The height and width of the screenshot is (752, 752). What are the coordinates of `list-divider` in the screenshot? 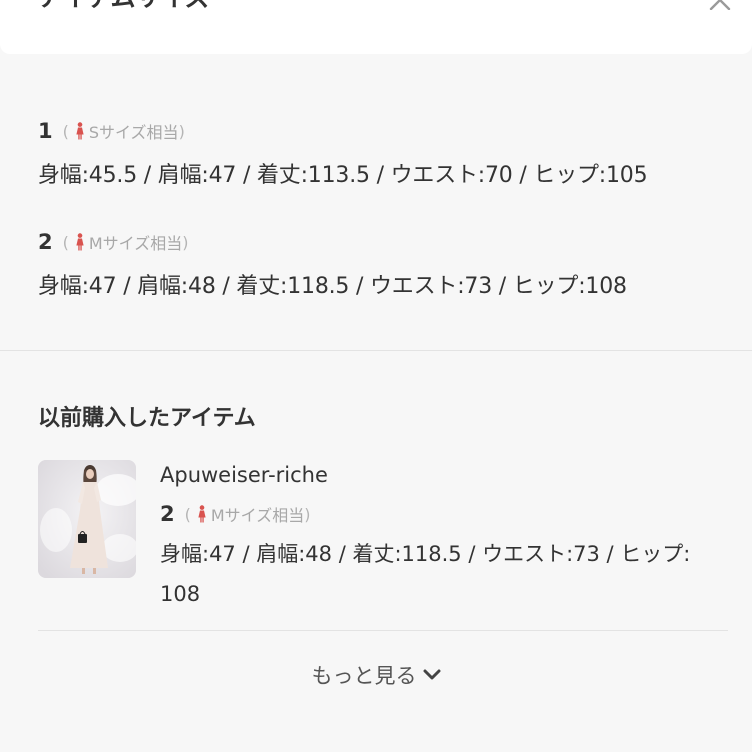 It's located at (383, 630).